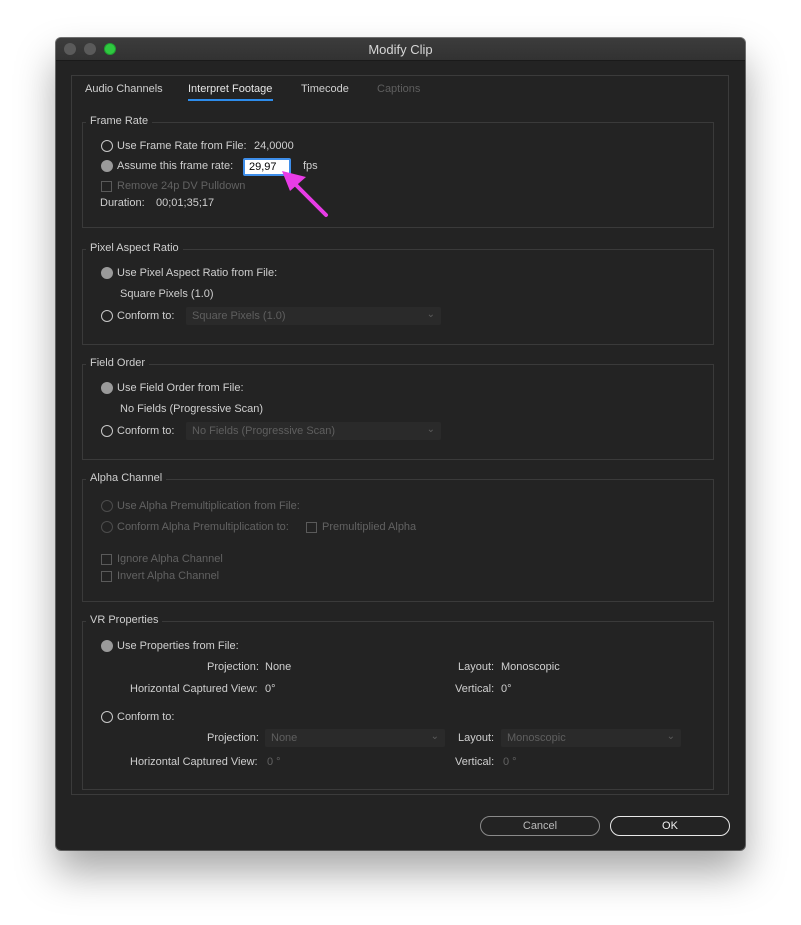 This screenshot has height=925, width=801. What do you see at coordinates (591, 738) in the screenshot?
I see `conform-layout-dropdown: Monoscopic ⌄` at bounding box center [591, 738].